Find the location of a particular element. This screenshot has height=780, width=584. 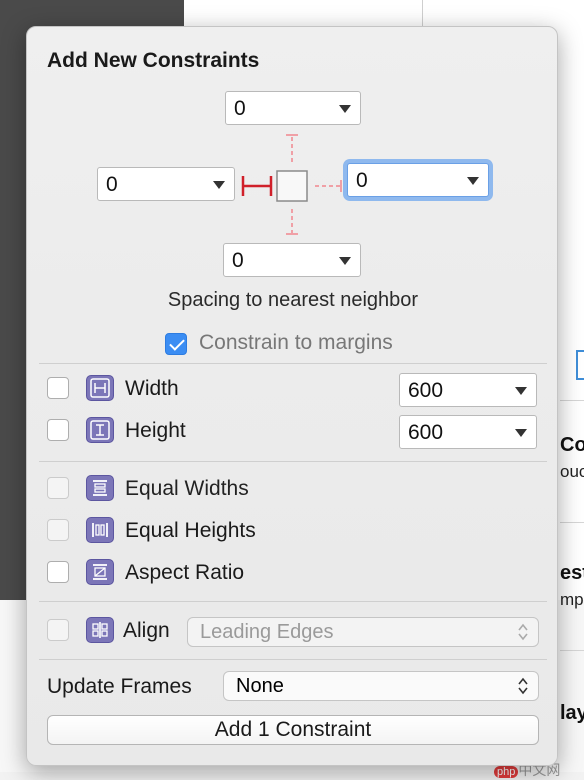

library-item-subtitle: mpl is located at coordinates (572, 599).